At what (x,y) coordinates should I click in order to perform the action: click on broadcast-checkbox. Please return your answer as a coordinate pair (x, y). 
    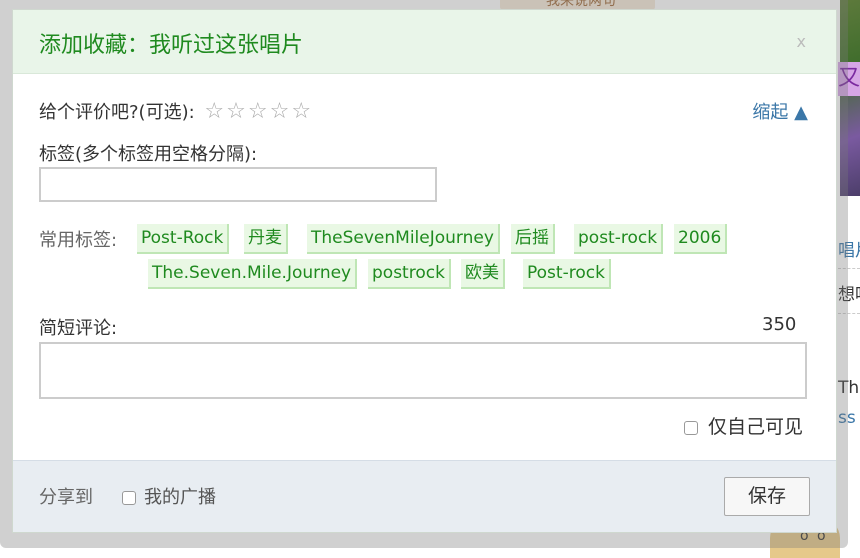
    Looking at the image, I should click on (129, 498).